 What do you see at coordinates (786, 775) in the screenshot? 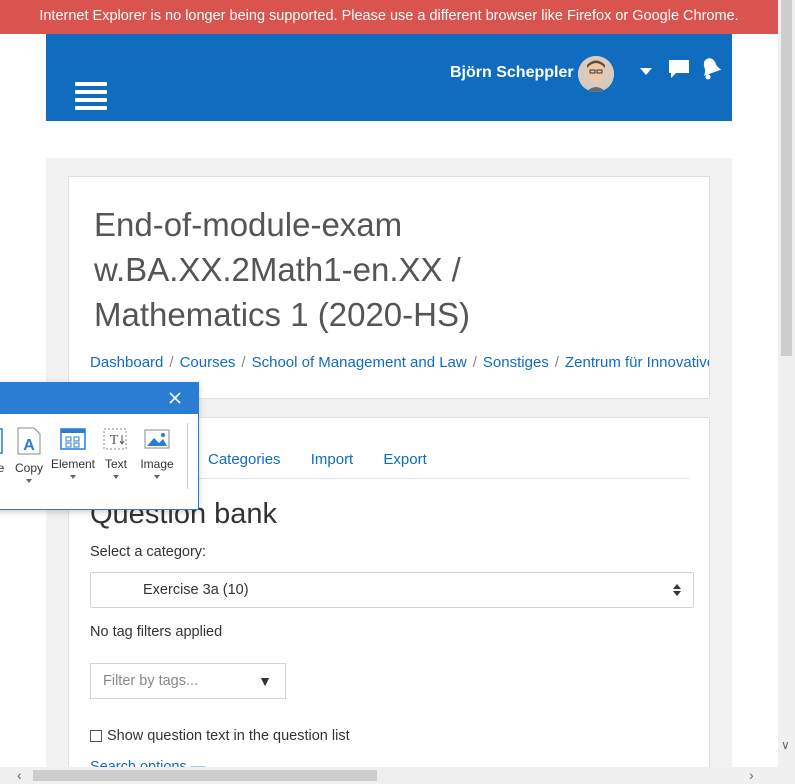
I see `scrollbar-corner` at bounding box center [786, 775].